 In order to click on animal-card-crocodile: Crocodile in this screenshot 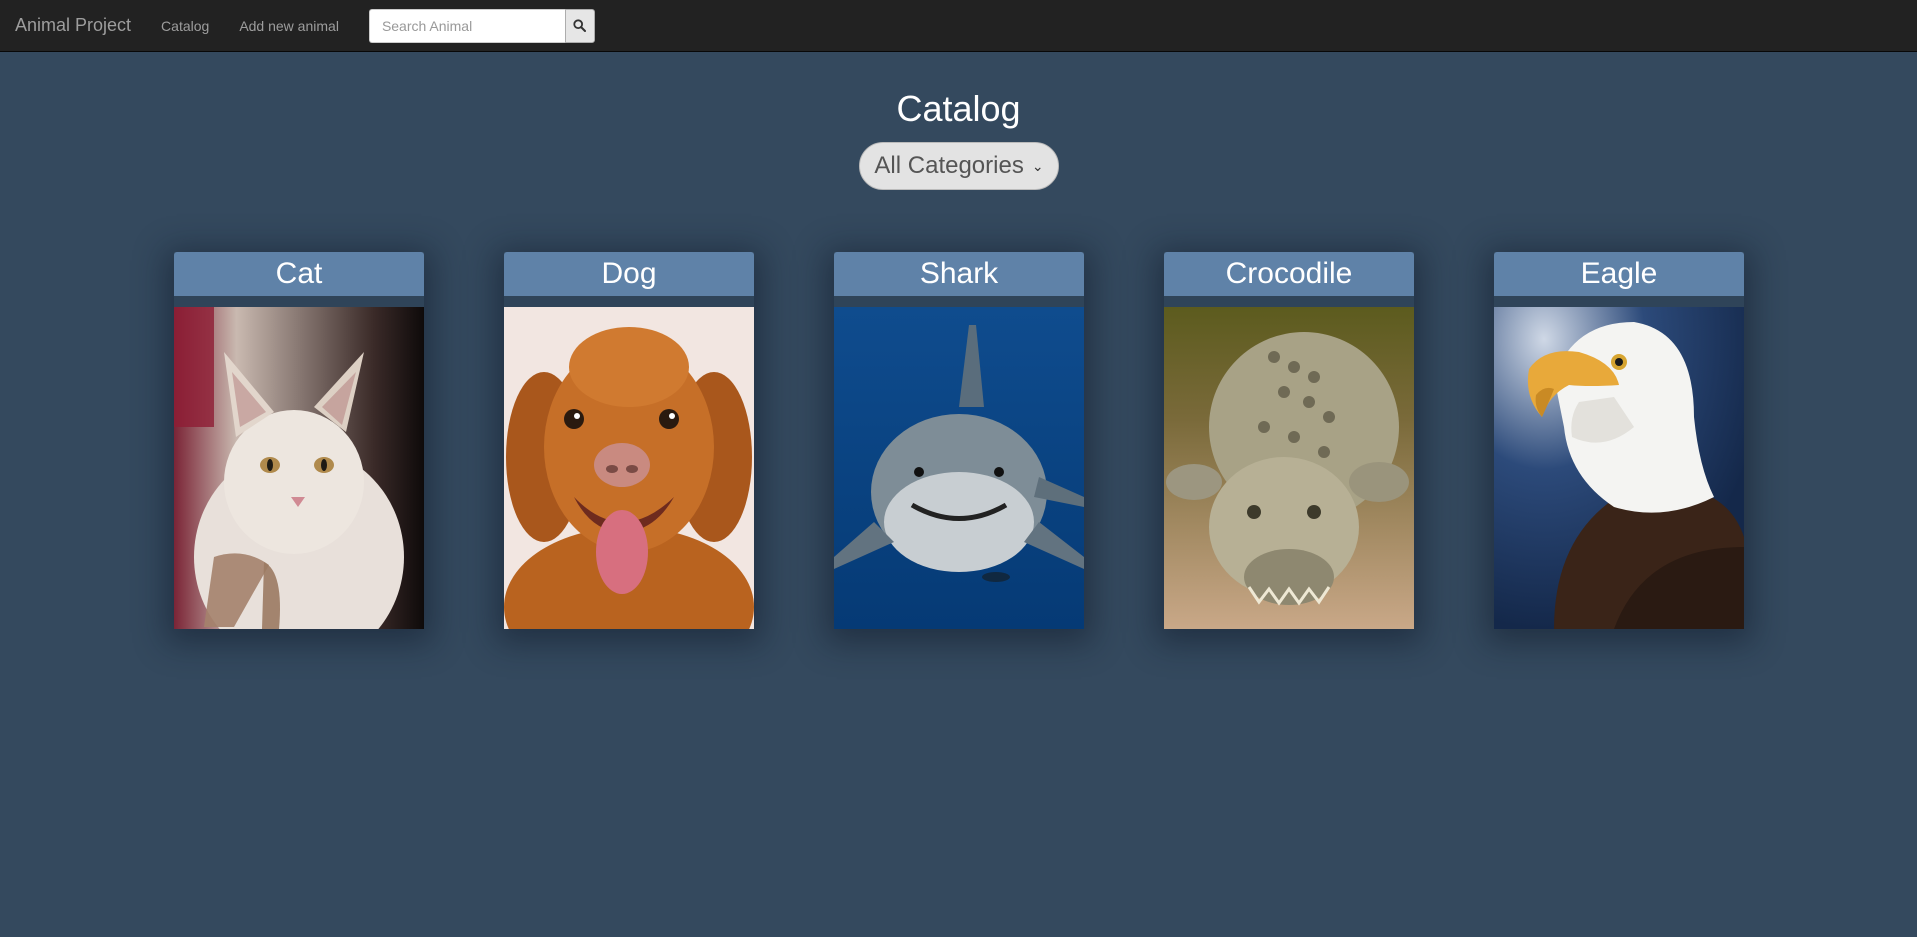, I will do `click(1289, 440)`.